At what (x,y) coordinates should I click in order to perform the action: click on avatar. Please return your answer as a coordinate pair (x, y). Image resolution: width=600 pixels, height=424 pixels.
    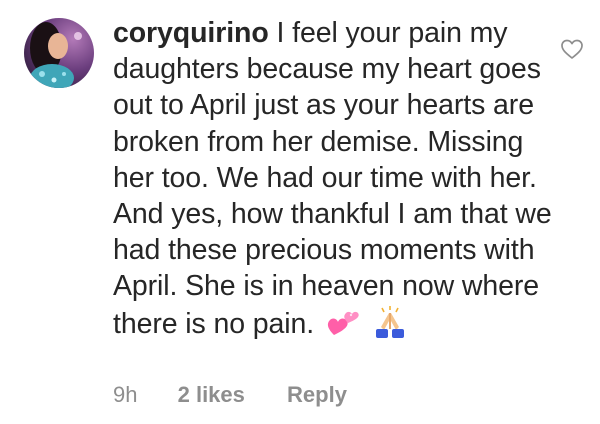
    Looking at the image, I should click on (59, 53).